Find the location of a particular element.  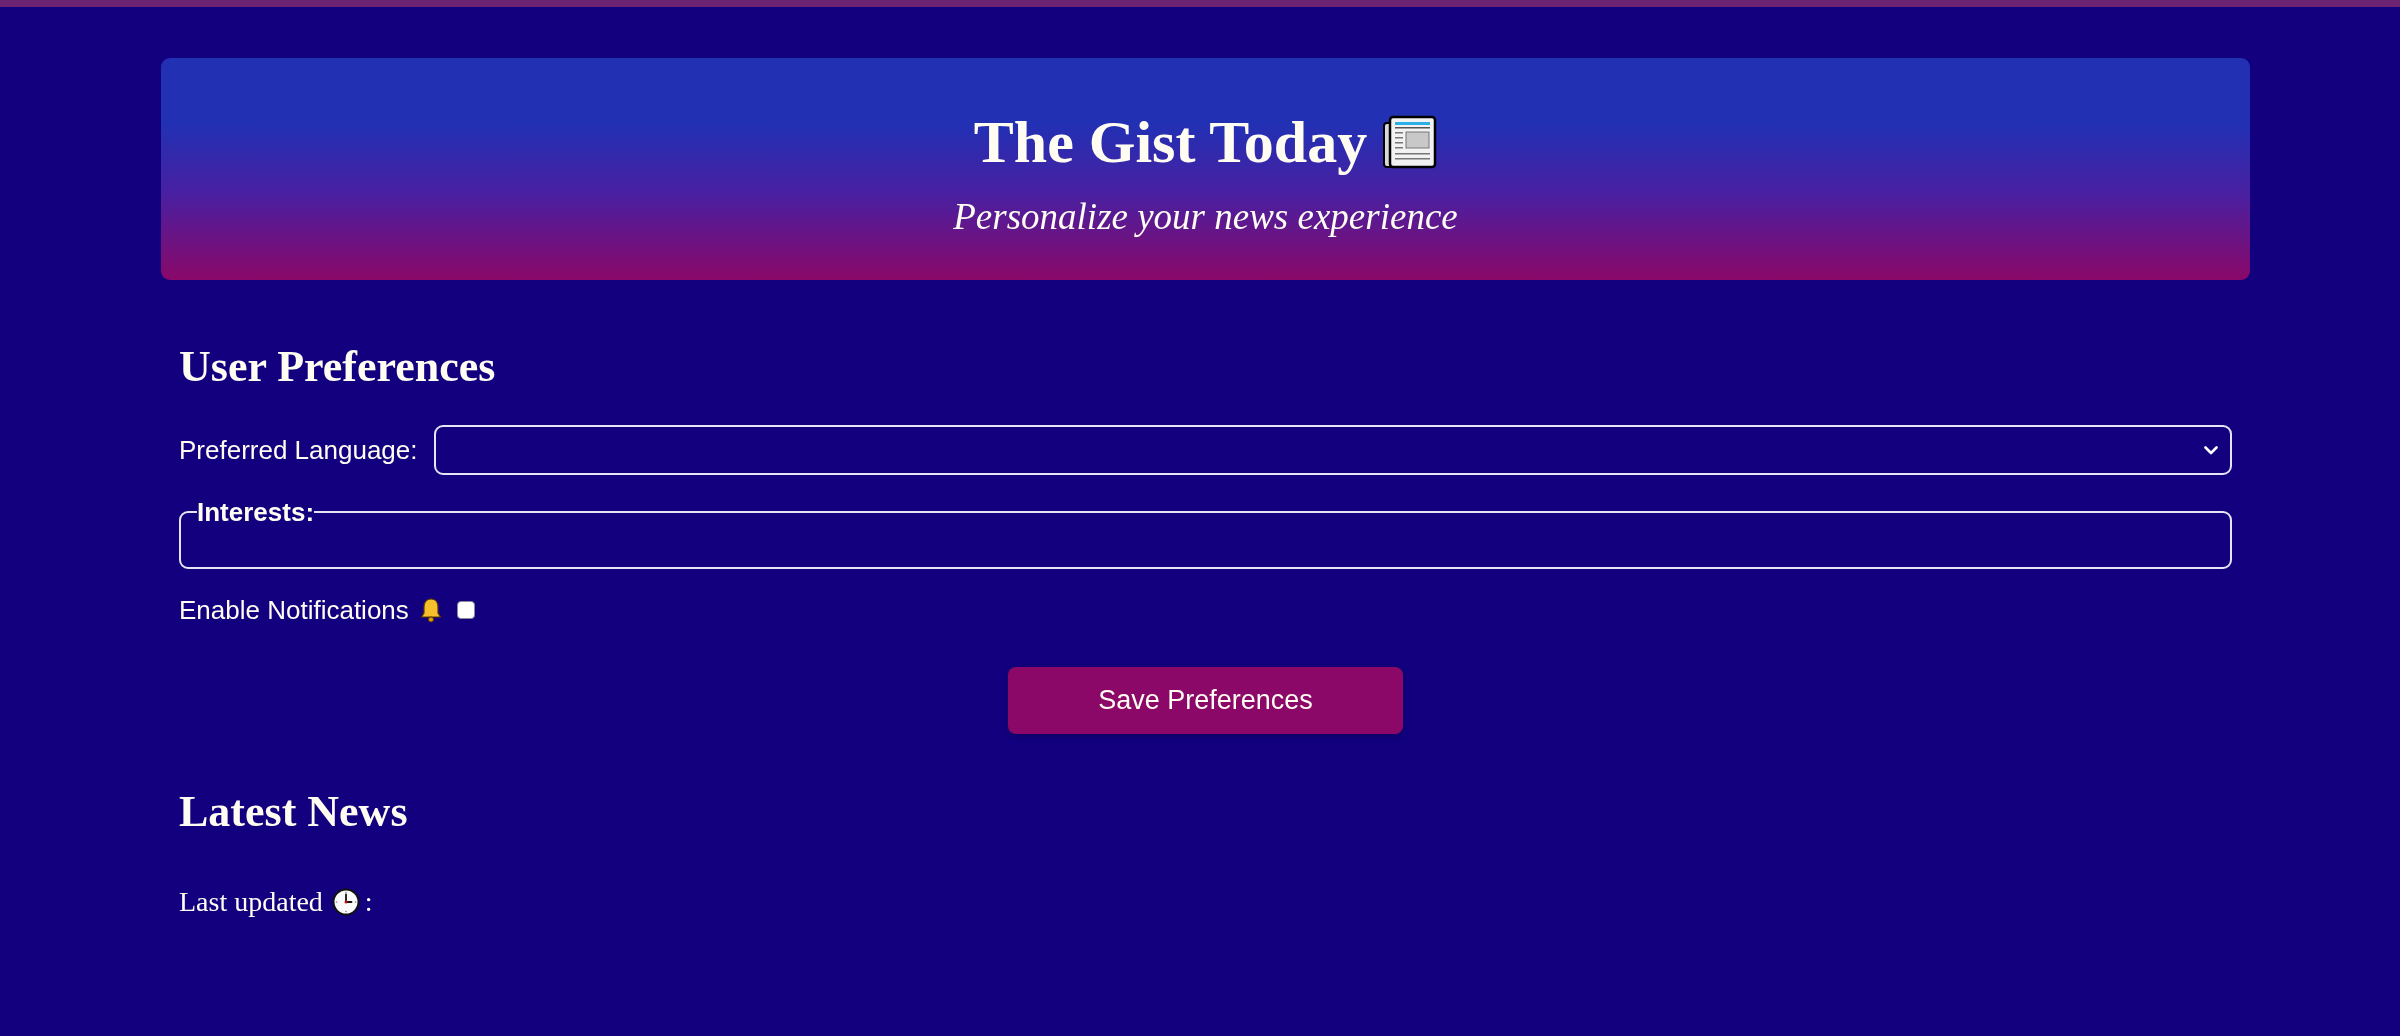

section-heading: Latest News is located at coordinates (294, 812).